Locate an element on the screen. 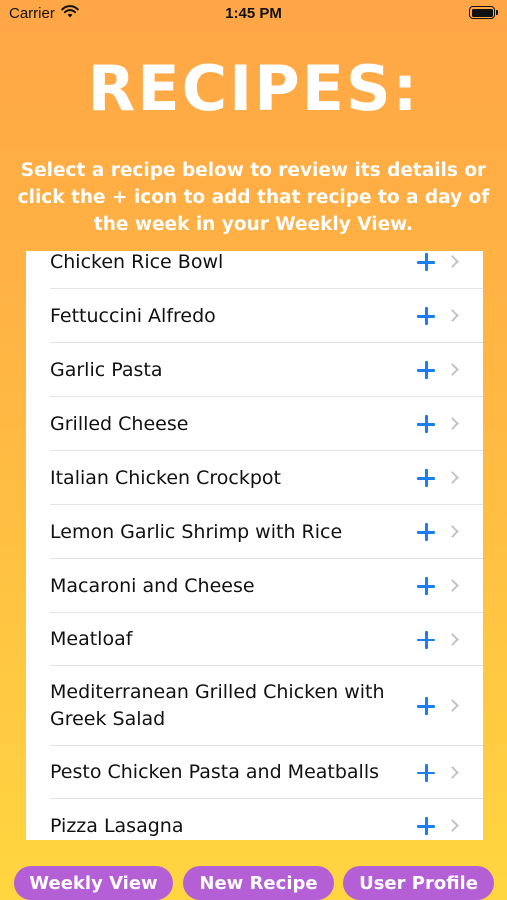  recipe-name: Lemon Garlic Shrimp with Rice is located at coordinates (196, 531).